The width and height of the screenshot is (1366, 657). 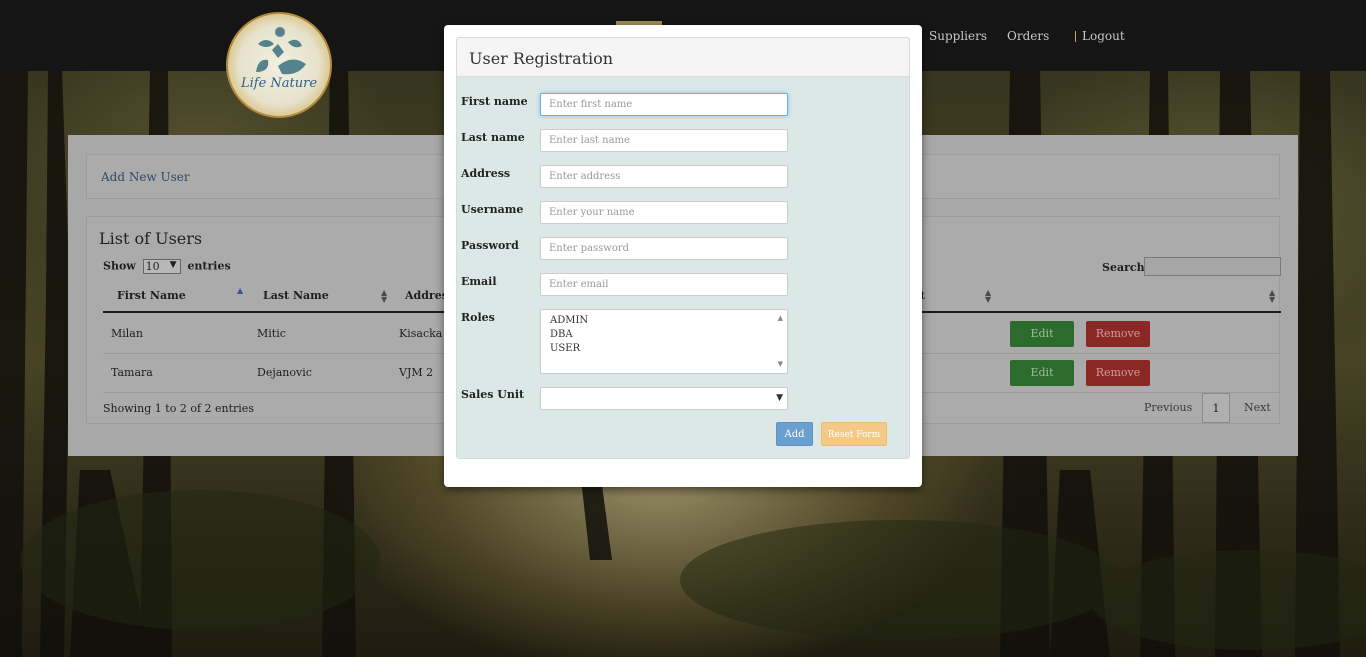 I want to click on modal-title: User Registration, so click(x=683, y=57).